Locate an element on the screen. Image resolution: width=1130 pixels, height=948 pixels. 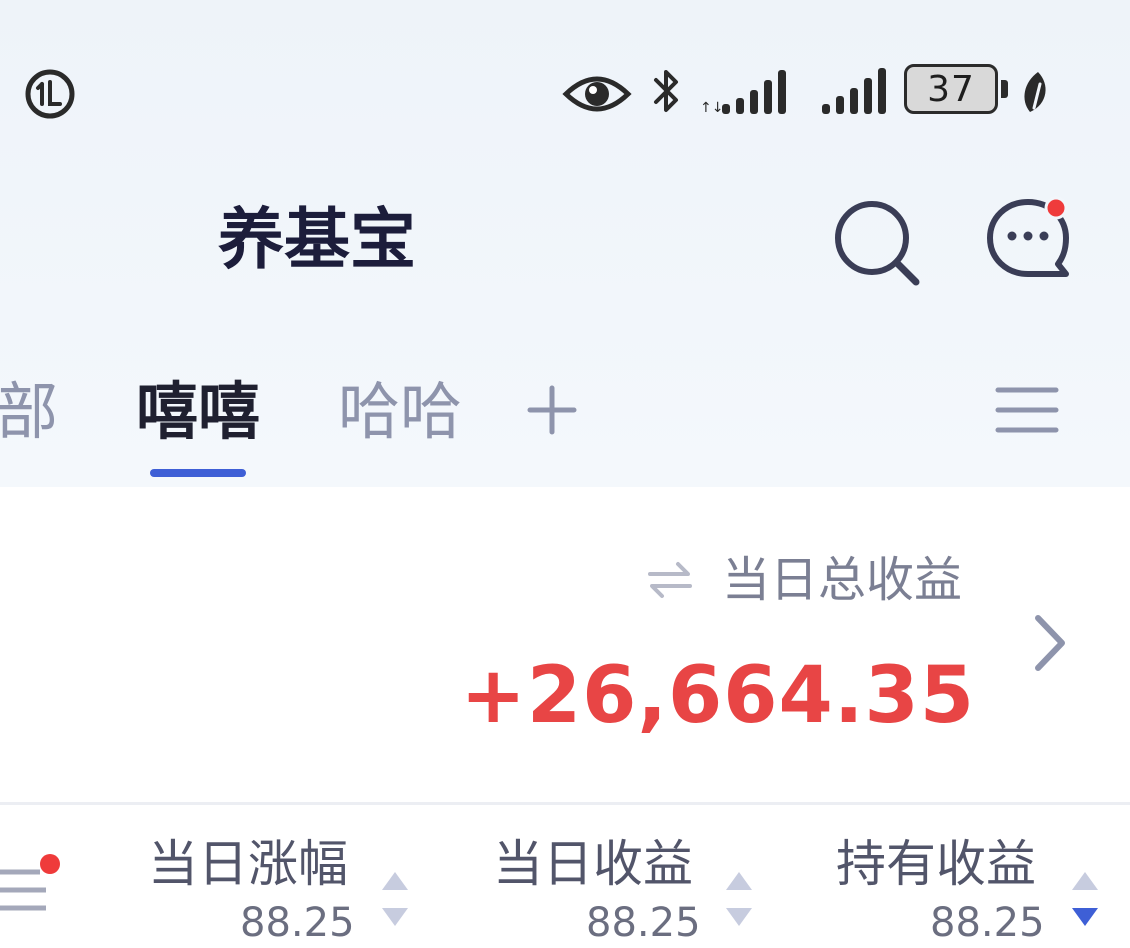
page-title: 养基宝 is located at coordinates (317, 239).